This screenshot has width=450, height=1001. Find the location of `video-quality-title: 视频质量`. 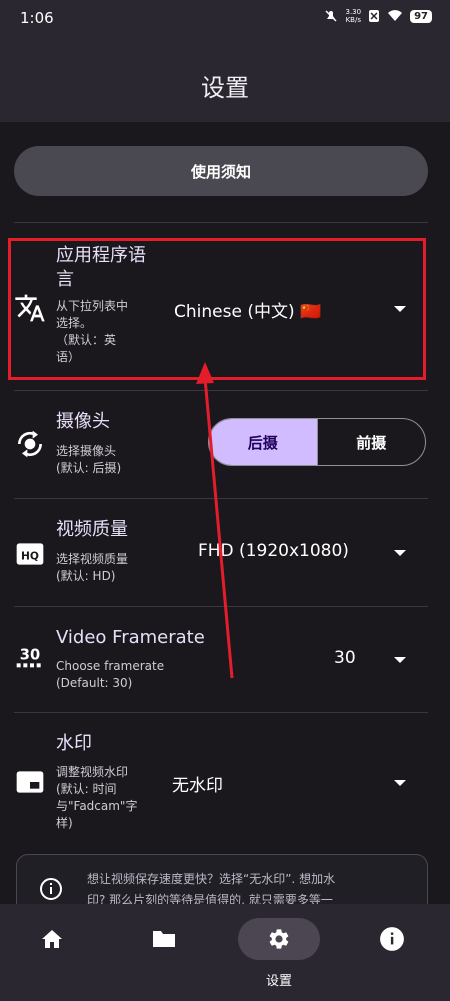

video-quality-title: 视频质量 is located at coordinates (92, 529).